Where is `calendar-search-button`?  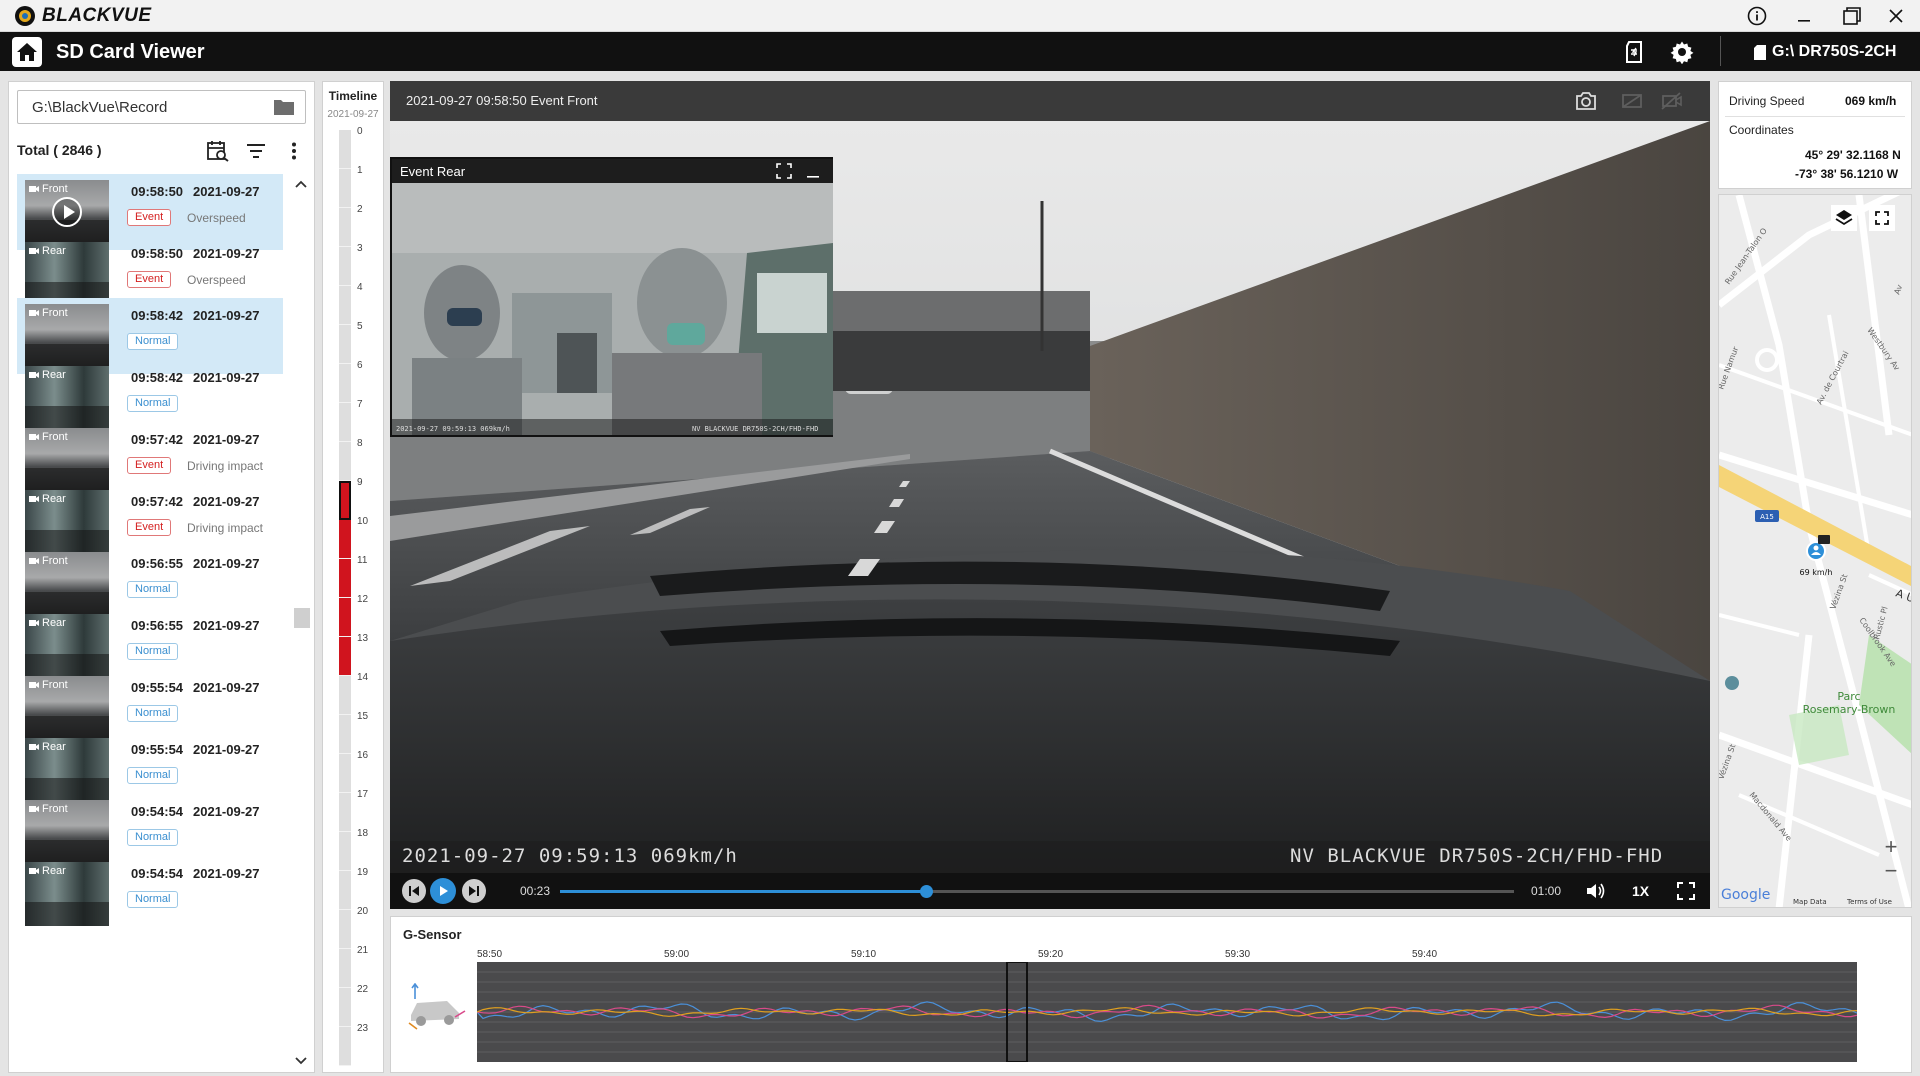 calendar-search-button is located at coordinates (218, 151).